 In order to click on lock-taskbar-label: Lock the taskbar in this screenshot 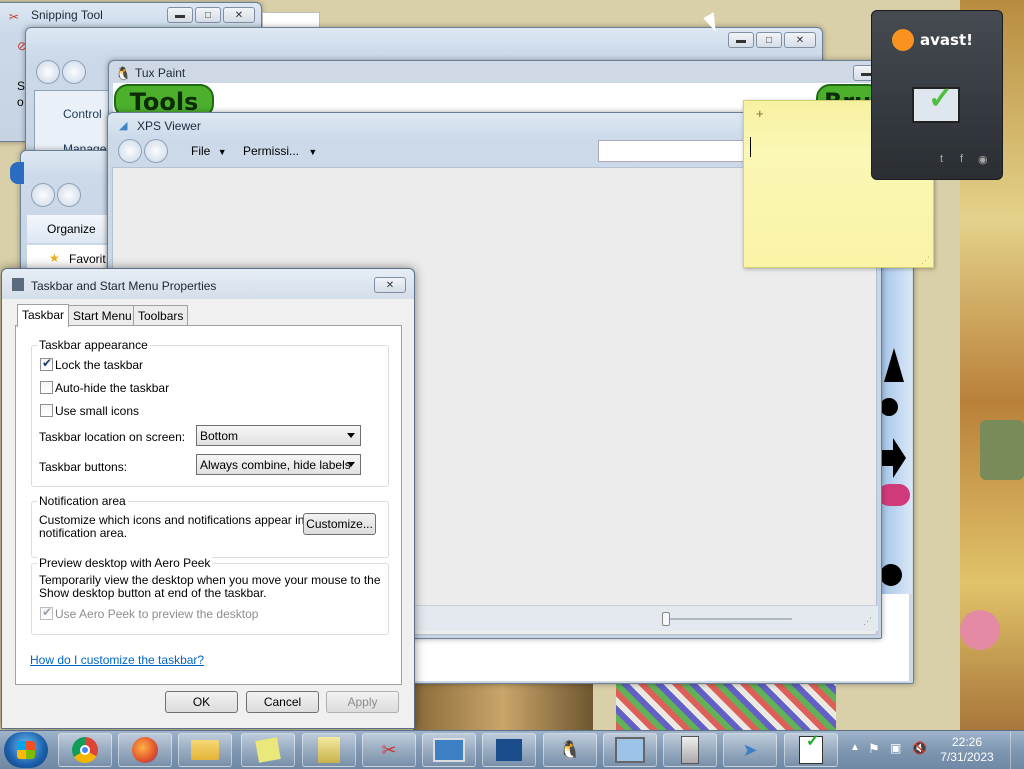, I will do `click(99, 365)`.